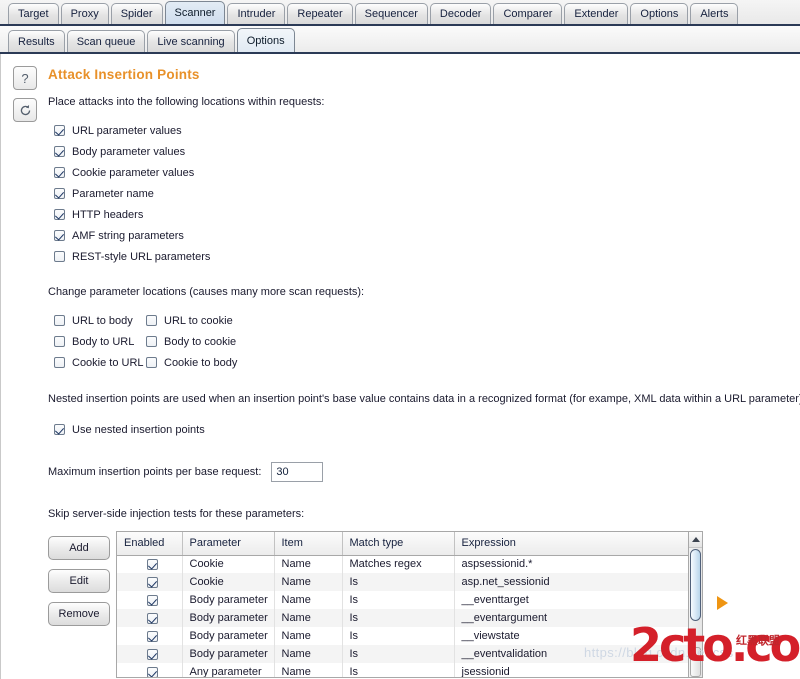 This screenshot has width=800, height=679. Describe the element at coordinates (59, 429) in the screenshot. I see `use-nested-insertion-points-checkbox` at that location.